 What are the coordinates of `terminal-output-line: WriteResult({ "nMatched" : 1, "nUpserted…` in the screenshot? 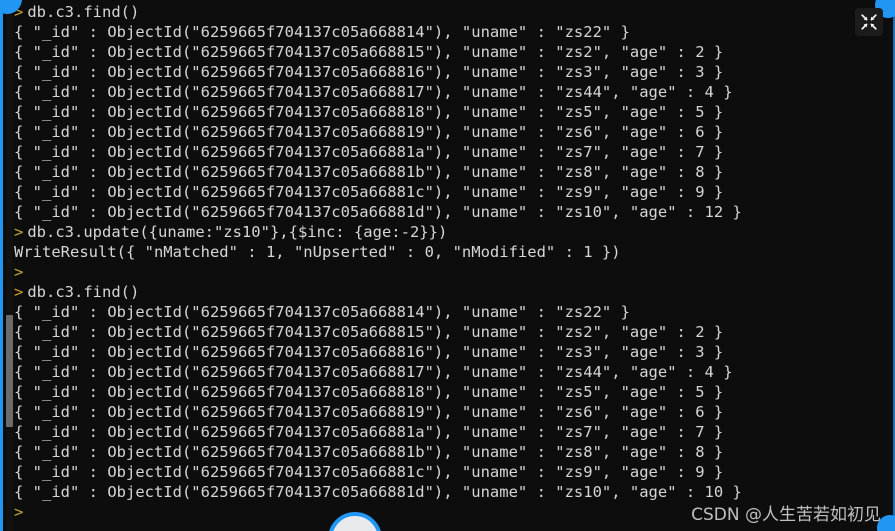 It's located at (454, 252).